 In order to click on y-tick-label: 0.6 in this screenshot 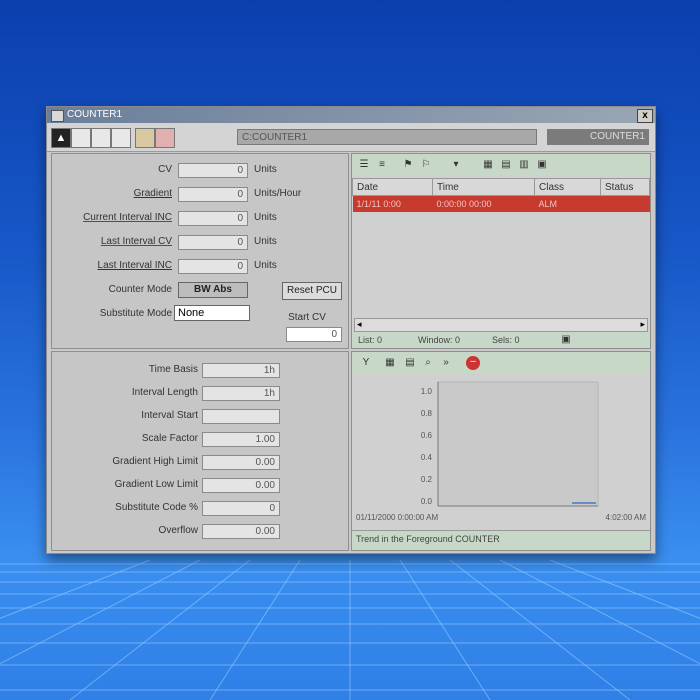, I will do `click(427, 435)`.